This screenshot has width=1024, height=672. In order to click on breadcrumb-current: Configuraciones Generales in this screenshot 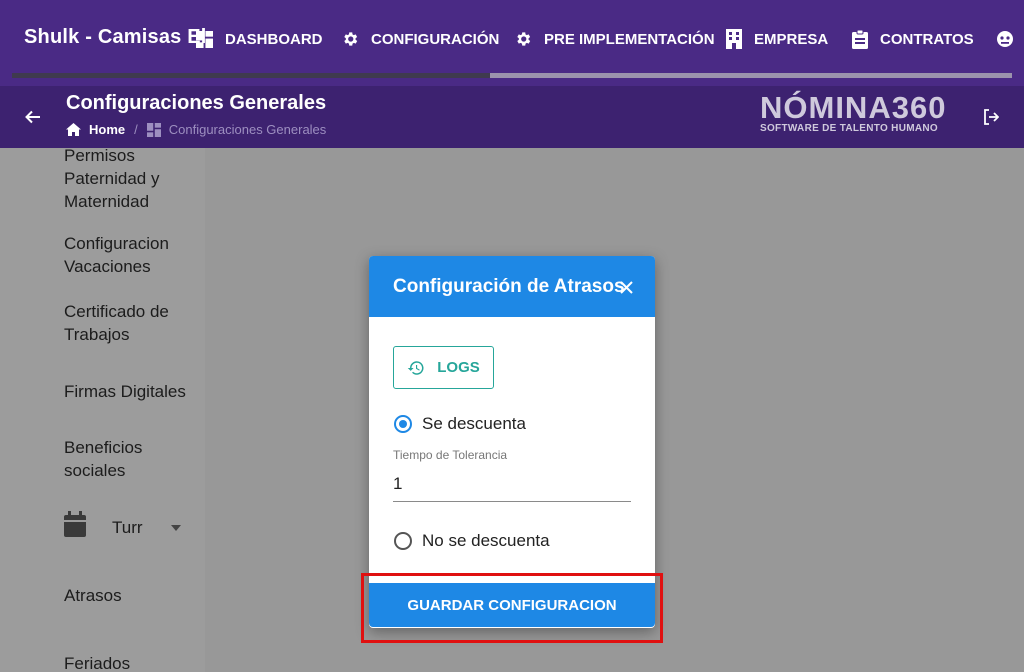, I will do `click(236, 129)`.